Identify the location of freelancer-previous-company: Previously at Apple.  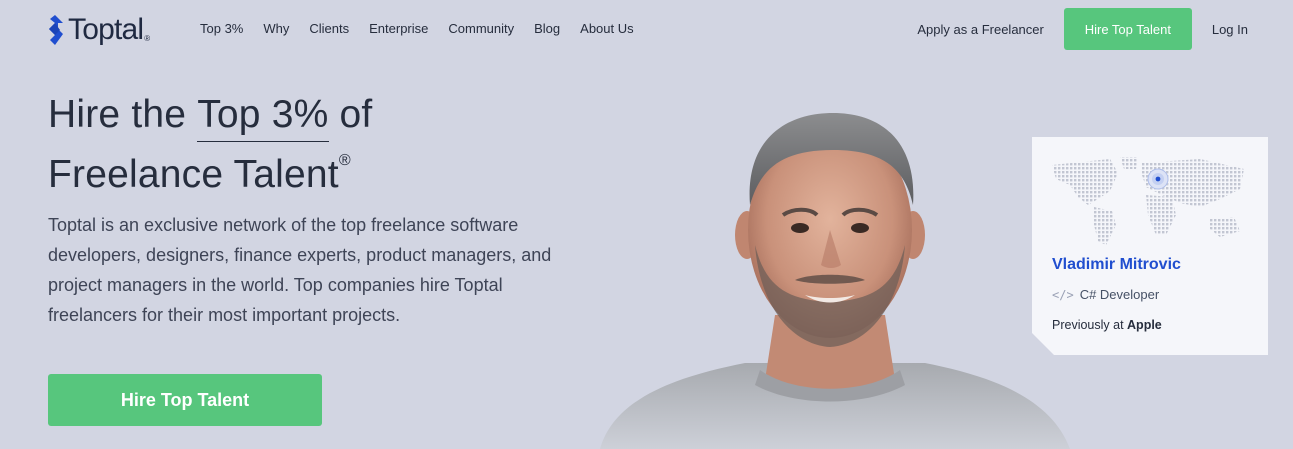
(1107, 325).